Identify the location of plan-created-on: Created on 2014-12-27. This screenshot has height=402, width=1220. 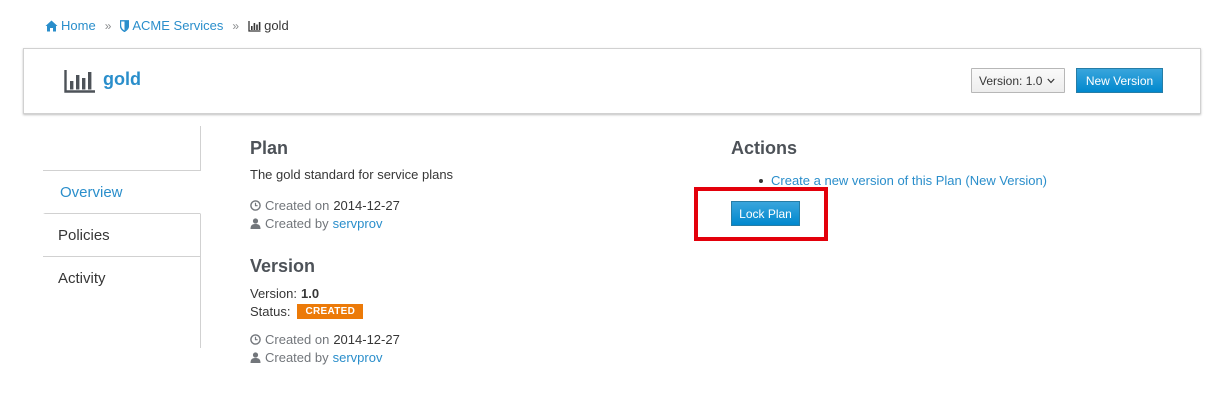
(460, 205).